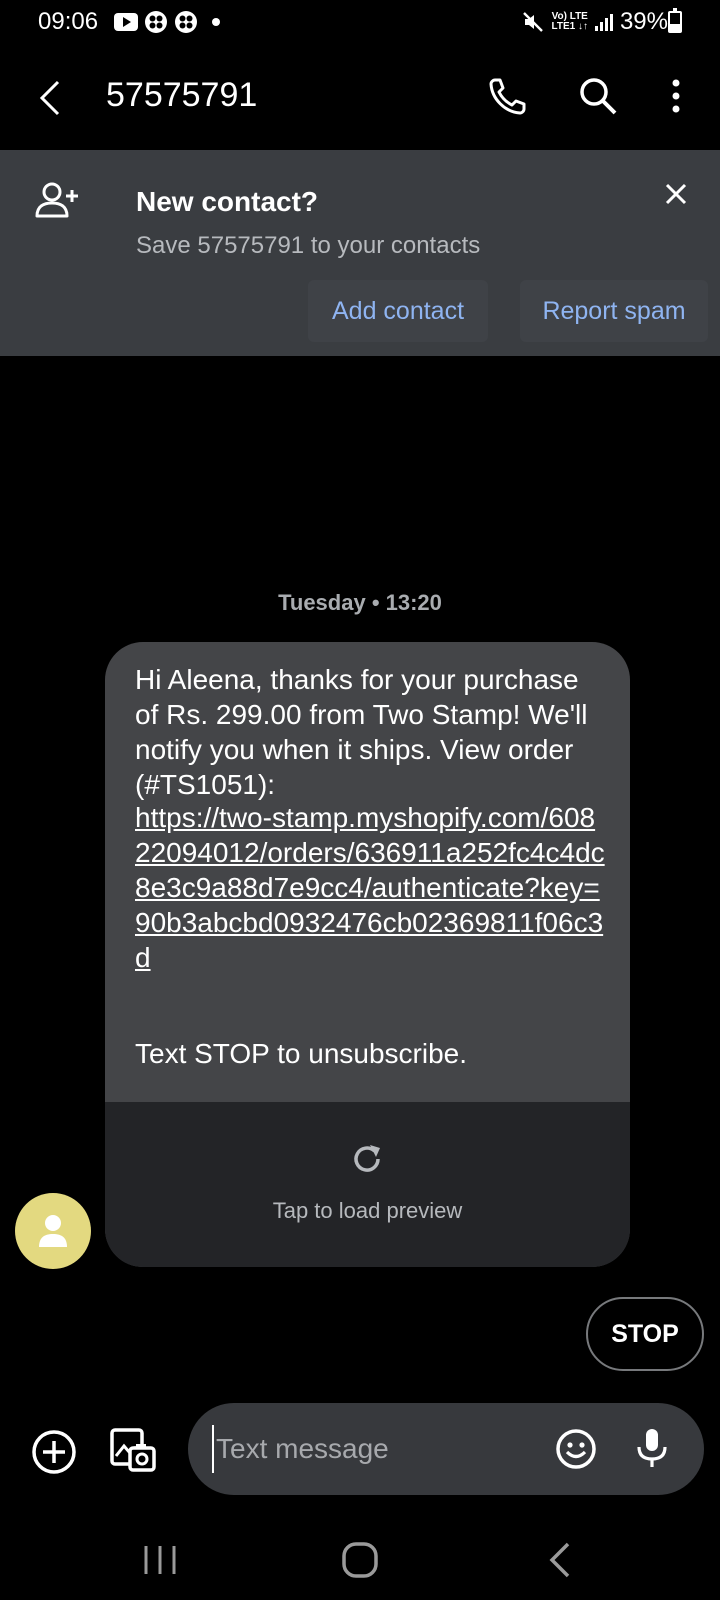 This screenshot has width=720, height=1600. I want to click on conversation-title: 57575791, so click(182, 95).